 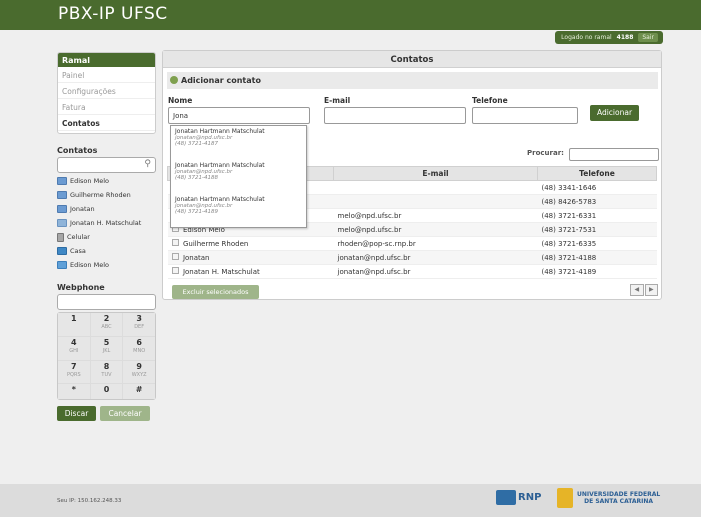 What do you see at coordinates (239, 115) in the screenshot?
I see `name-field: Jona` at bounding box center [239, 115].